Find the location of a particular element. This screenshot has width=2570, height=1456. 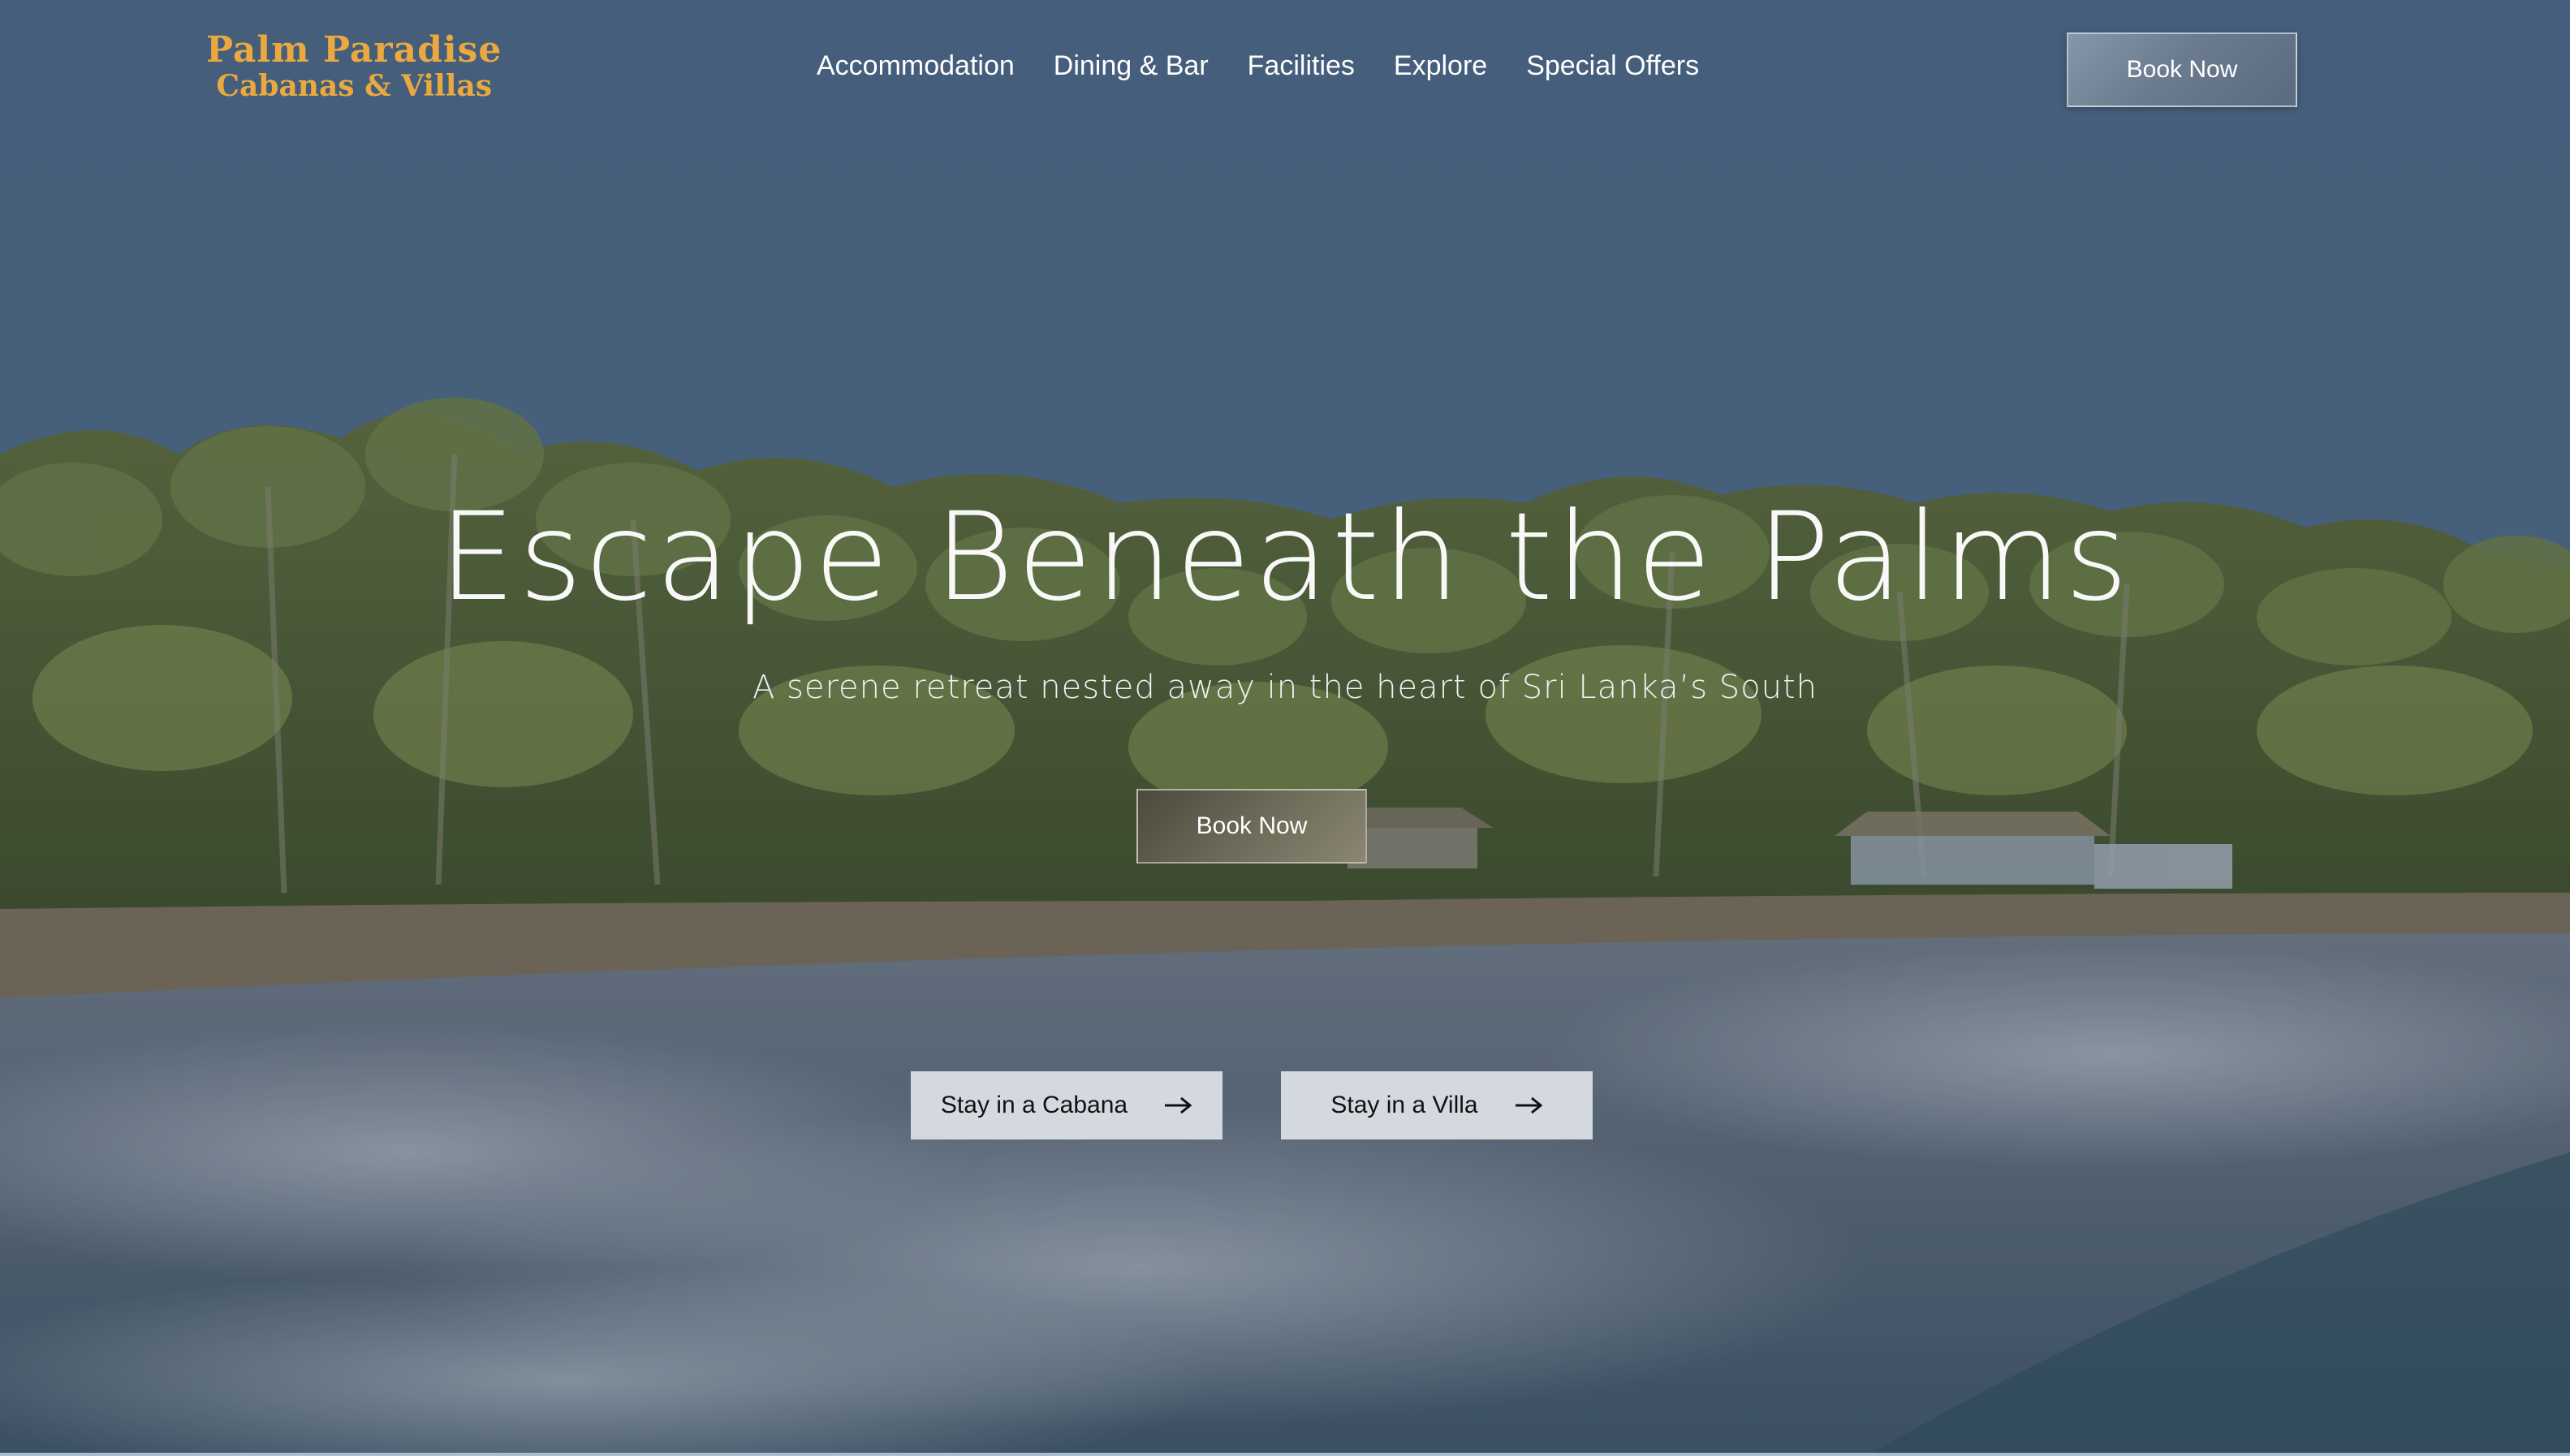

stay-in-villa-button: Stay in a Villa is located at coordinates (1437, 1105).